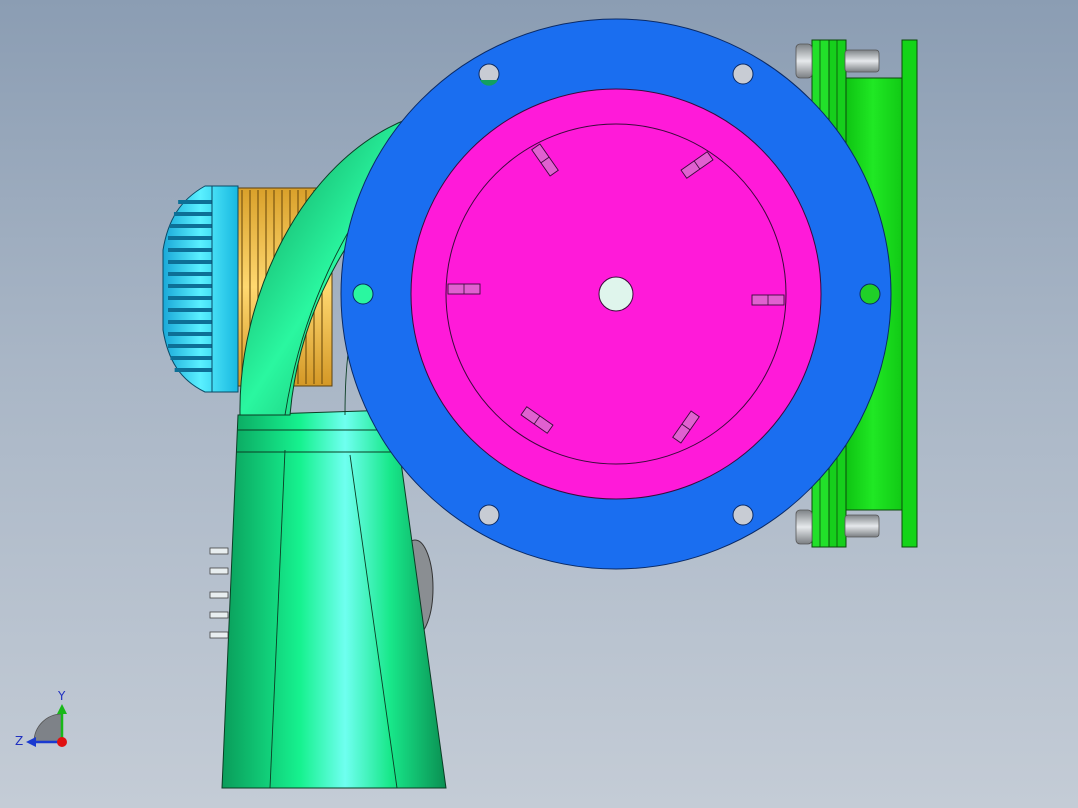  I want to click on duct-tabs, so click(219, 593).